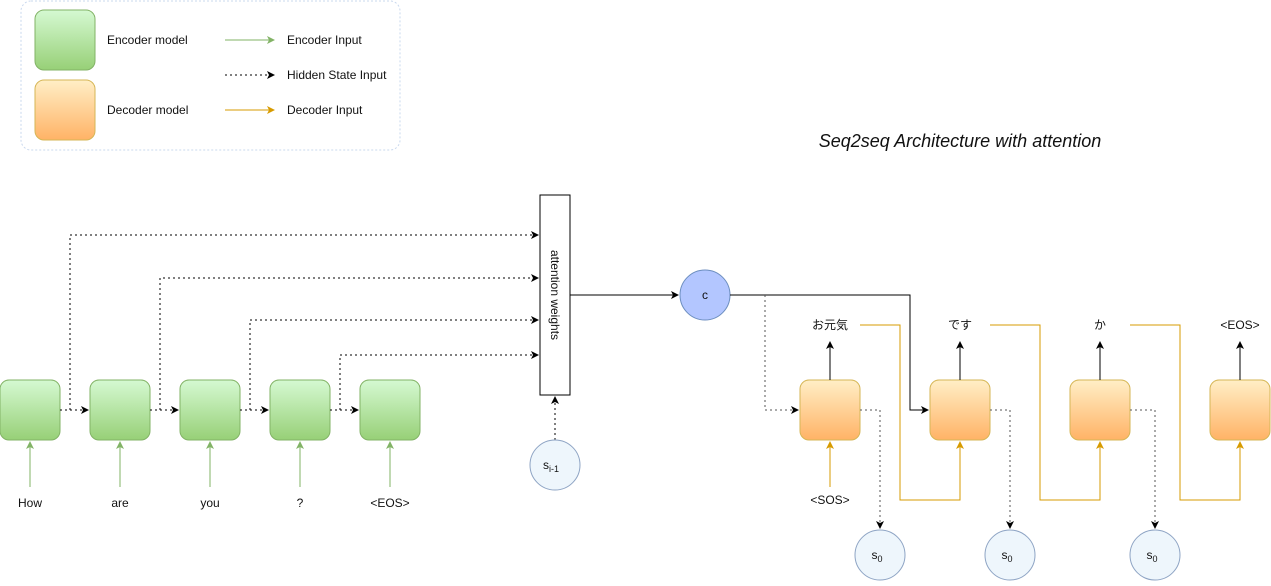 This screenshot has height=586, width=1271. What do you see at coordinates (1100, 325) in the screenshot?
I see `decoder-output-token: か` at bounding box center [1100, 325].